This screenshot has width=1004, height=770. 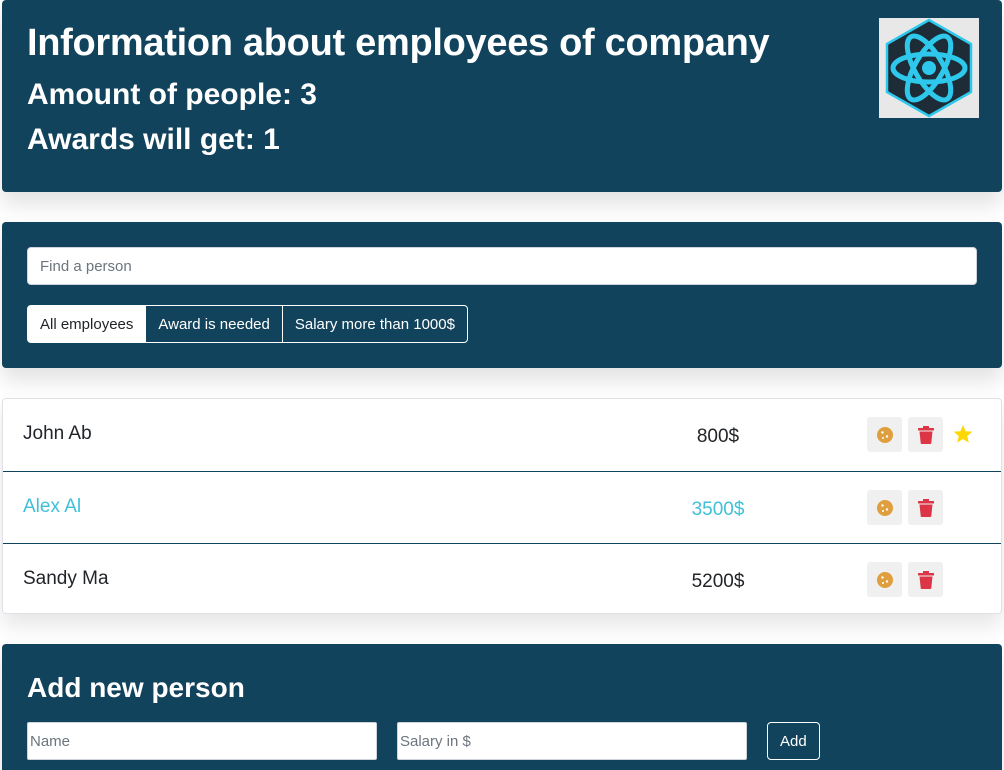 What do you see at coordinates (502, 435) in the screenshot?
I see `employee-row: John Ab 800$` at bounding box center [502, 435].